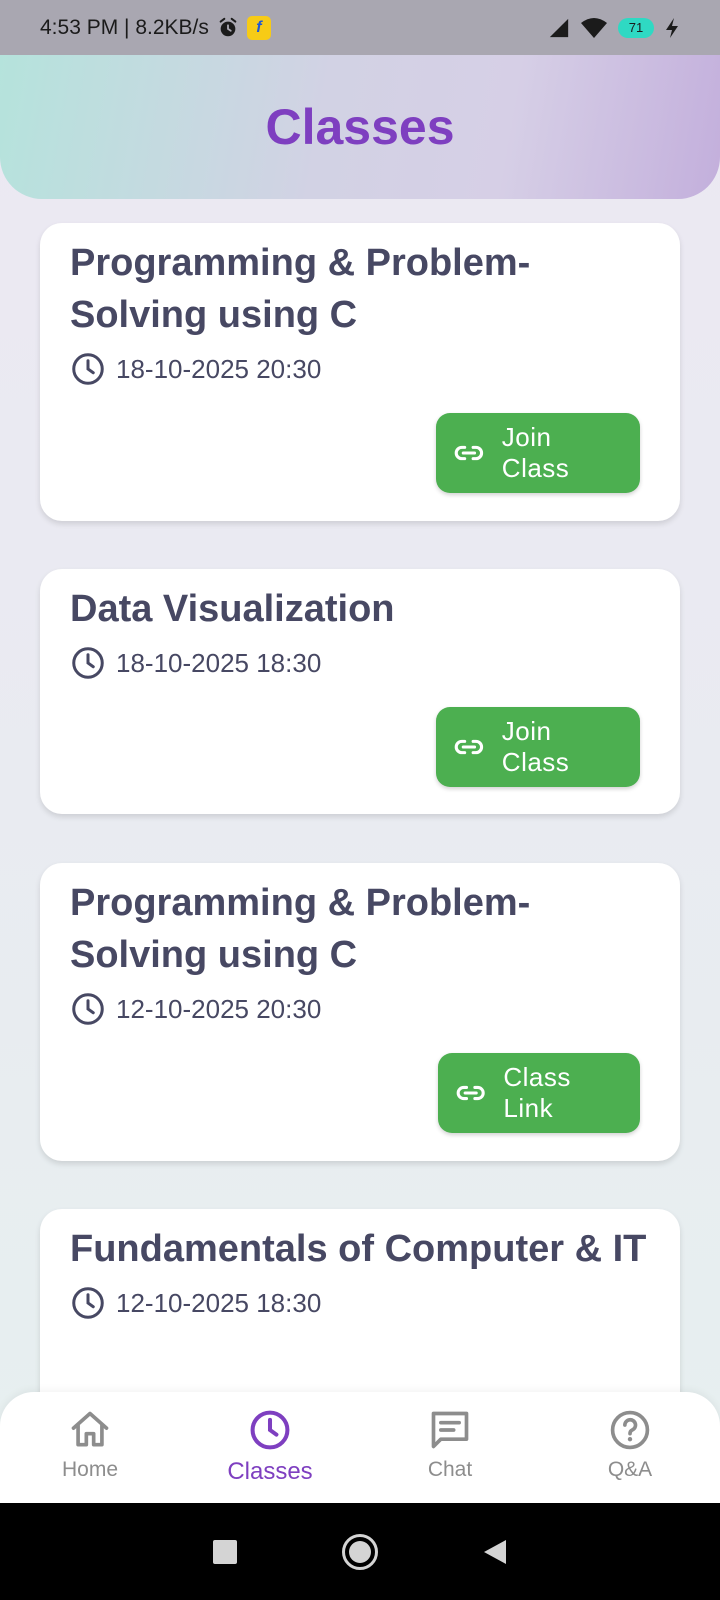 The height and width of the screenshot is (1600, 720). Describe the element at coordinates (559, 27) in the screenshot. I see `signal-icon` at that location.